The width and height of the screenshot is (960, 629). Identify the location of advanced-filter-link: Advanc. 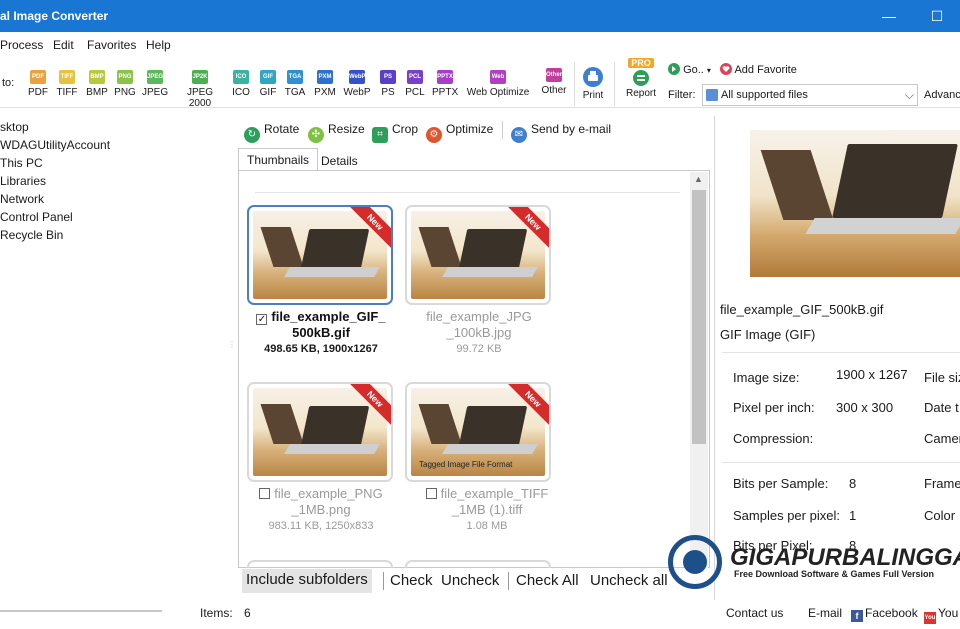
(942, 95).